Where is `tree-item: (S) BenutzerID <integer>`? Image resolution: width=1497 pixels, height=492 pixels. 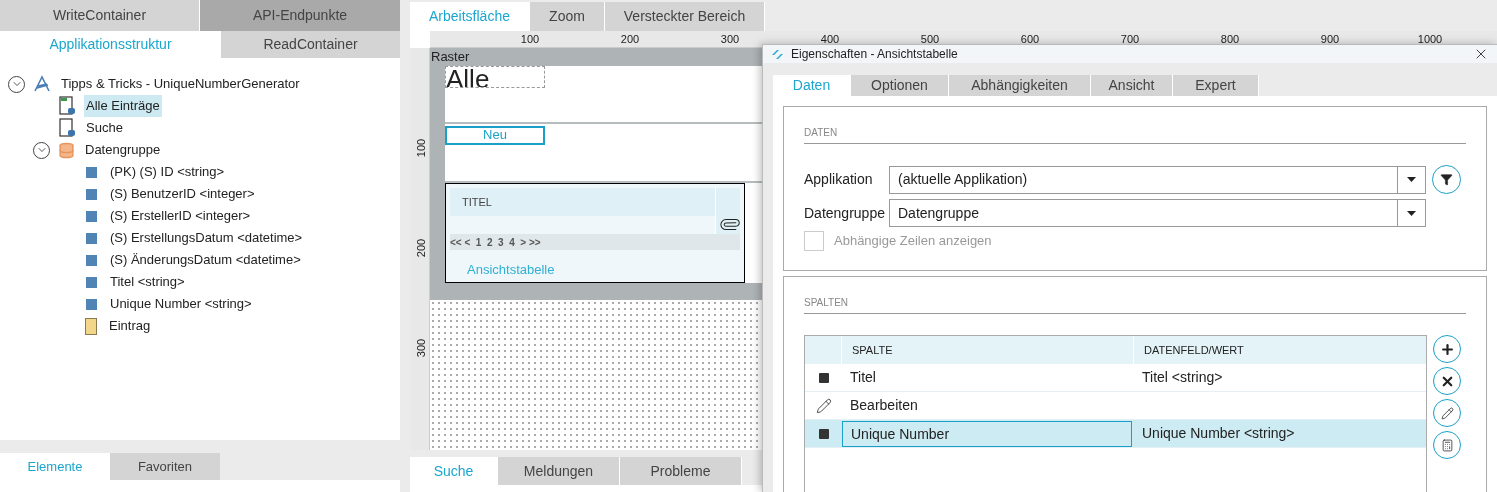
tree-item: (S) BenutzerID <integer> is located at coordinates (182, 194).